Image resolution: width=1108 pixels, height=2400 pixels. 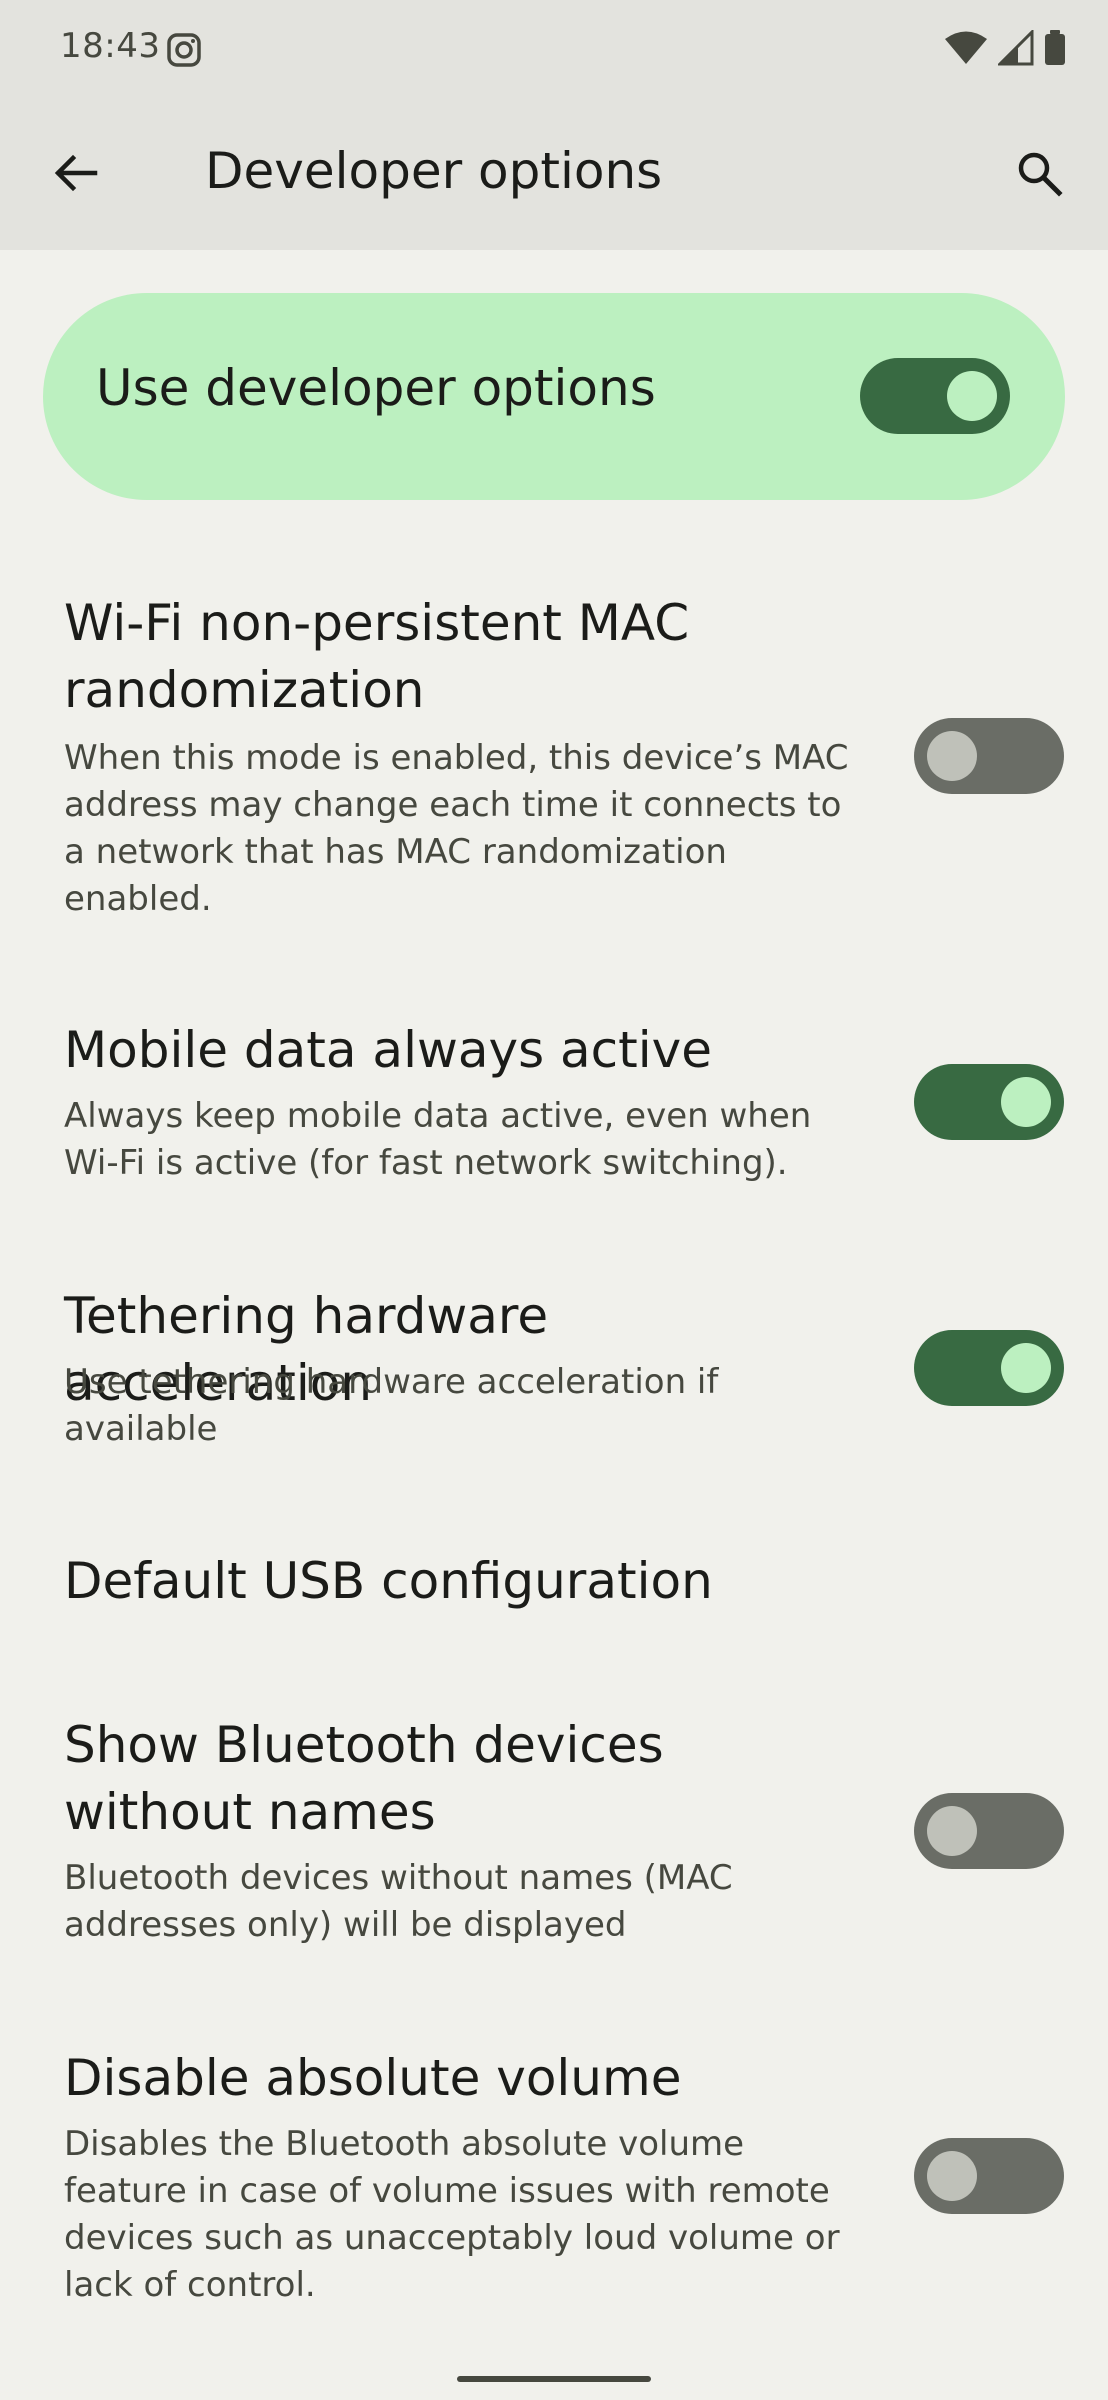 What do you see at coordinates (388, 1050) in the screenshot?
I see `setting-title: Mobile data always active` at bounding box center [388, 1050].